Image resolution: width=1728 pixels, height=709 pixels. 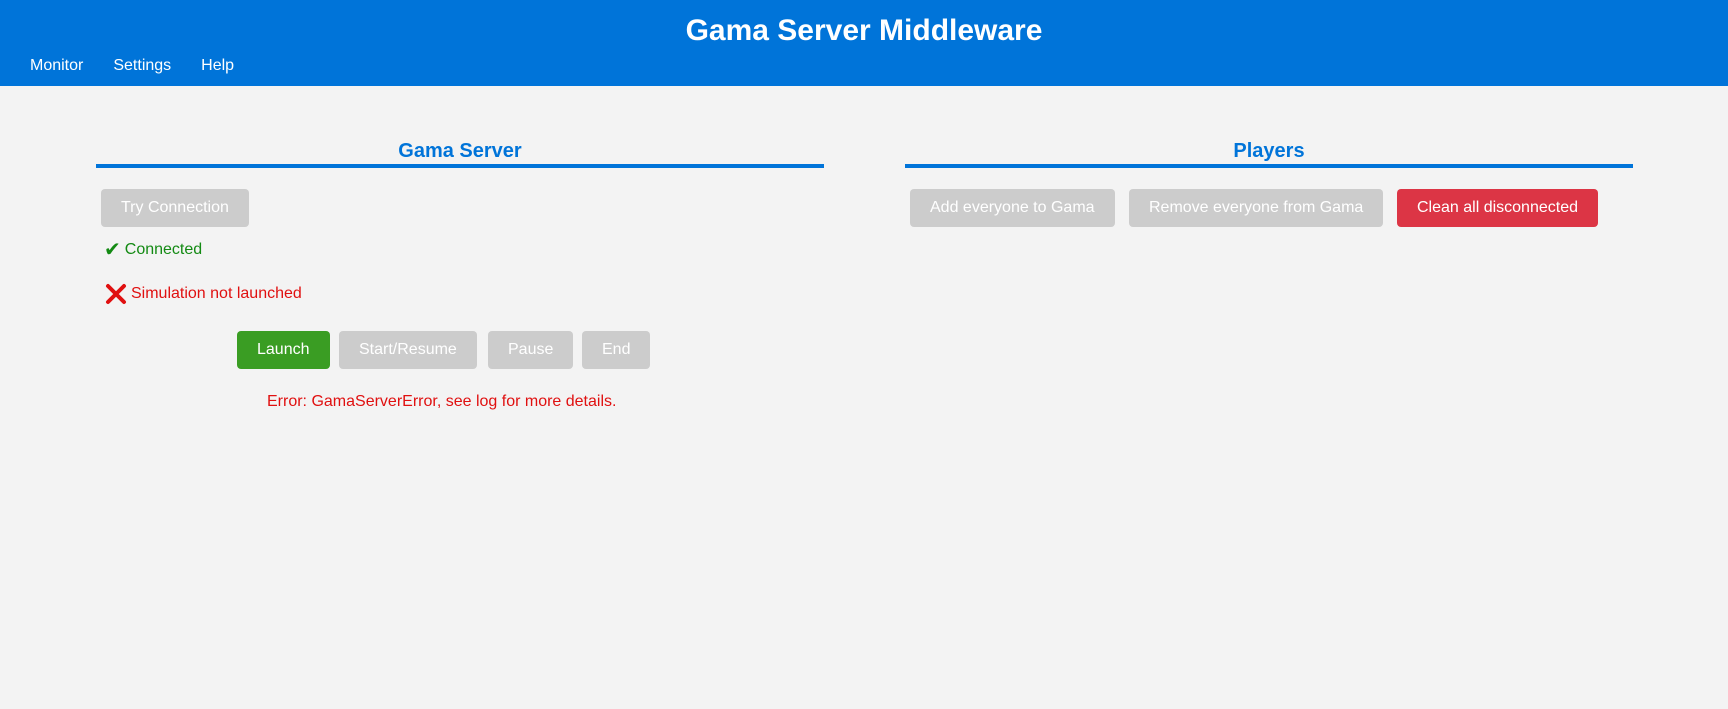 I want to click on nav-item-monitor: Monitor, so click(x=56, y=66).